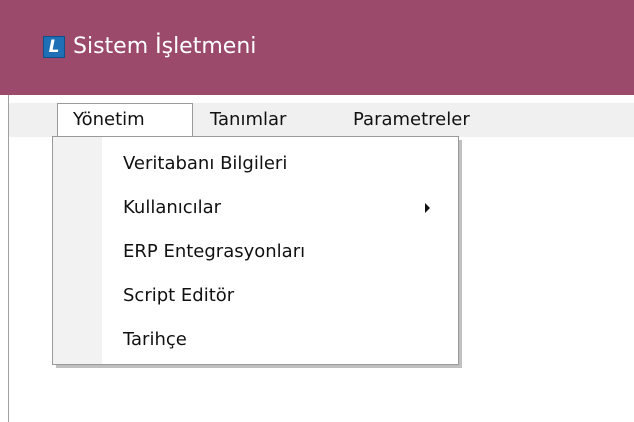  I want to click on menu-item-label: Kullanıcılar, so click(172, 207).